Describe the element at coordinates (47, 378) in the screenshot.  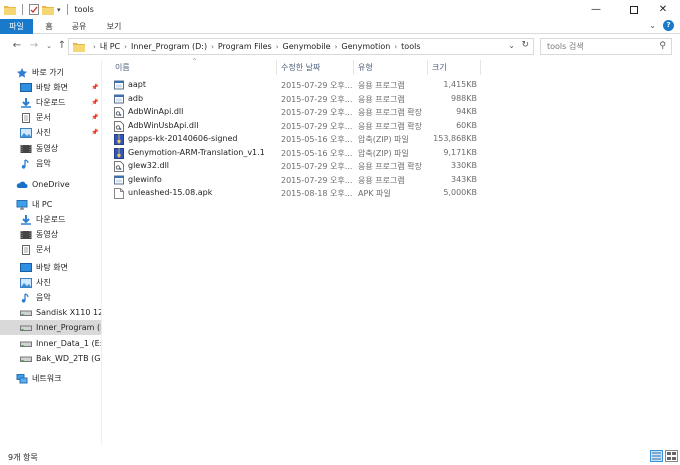
I see `sidebar-item-label: 네트워크` at that location.